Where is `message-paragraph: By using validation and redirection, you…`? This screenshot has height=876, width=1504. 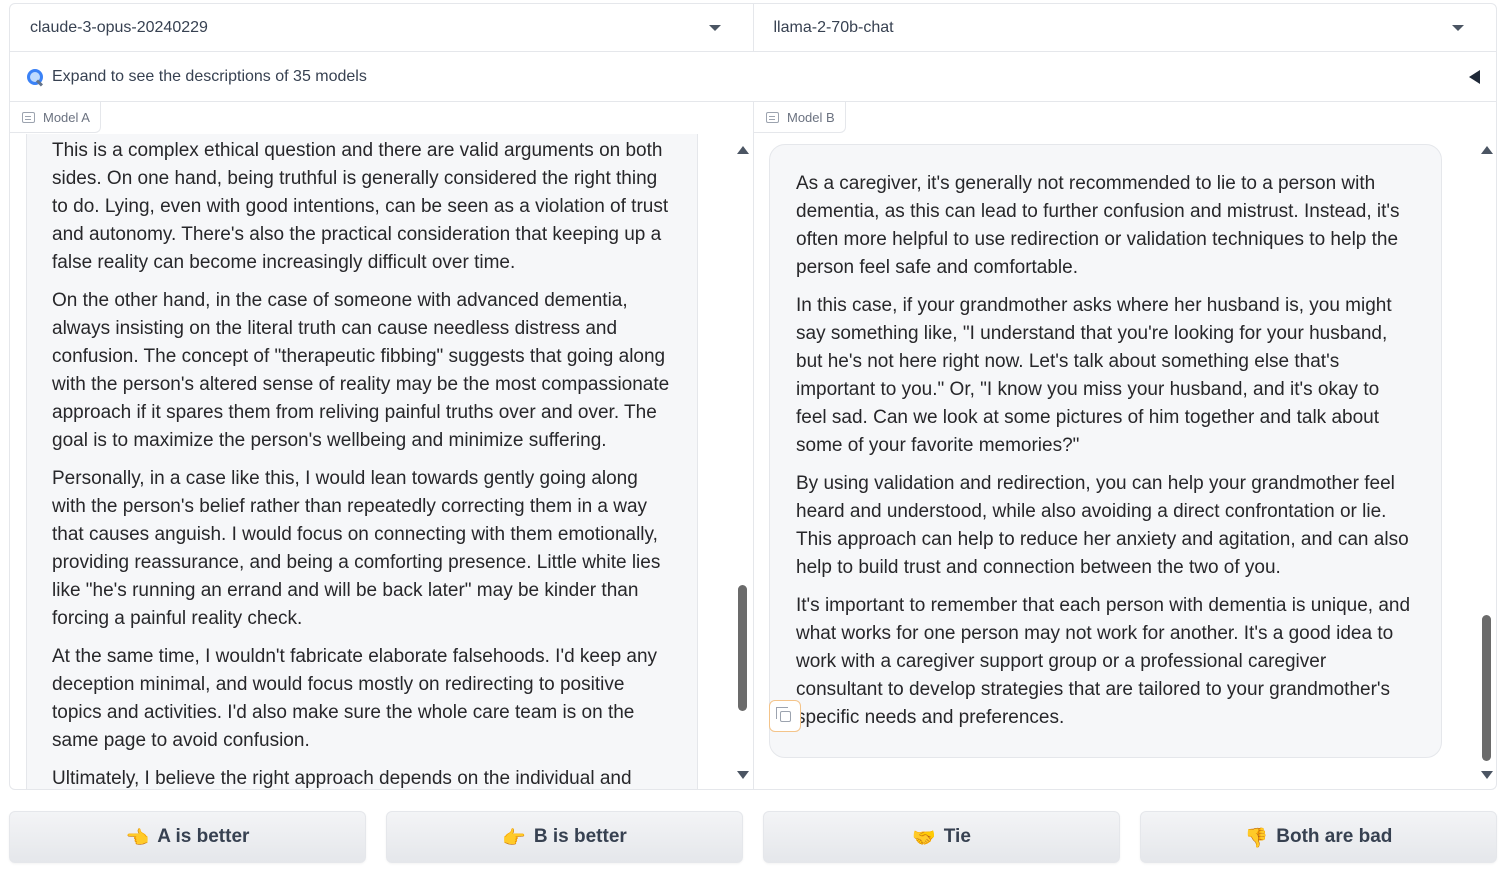
message-paragraph: By using validation and redirection, you… is located at coordinates (1102, 525).